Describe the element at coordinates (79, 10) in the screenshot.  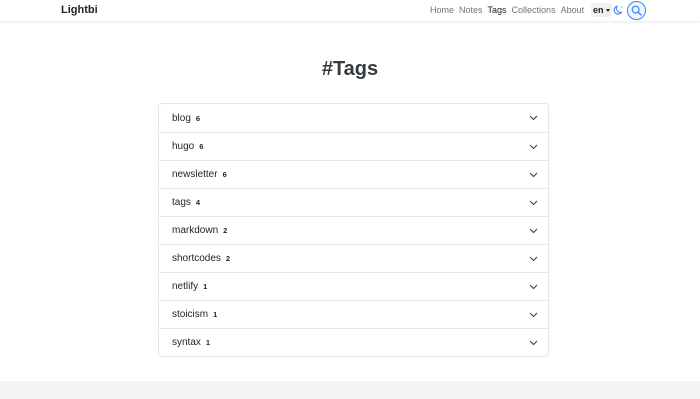
I see `brand-logo-link: Lightbi` at that location.